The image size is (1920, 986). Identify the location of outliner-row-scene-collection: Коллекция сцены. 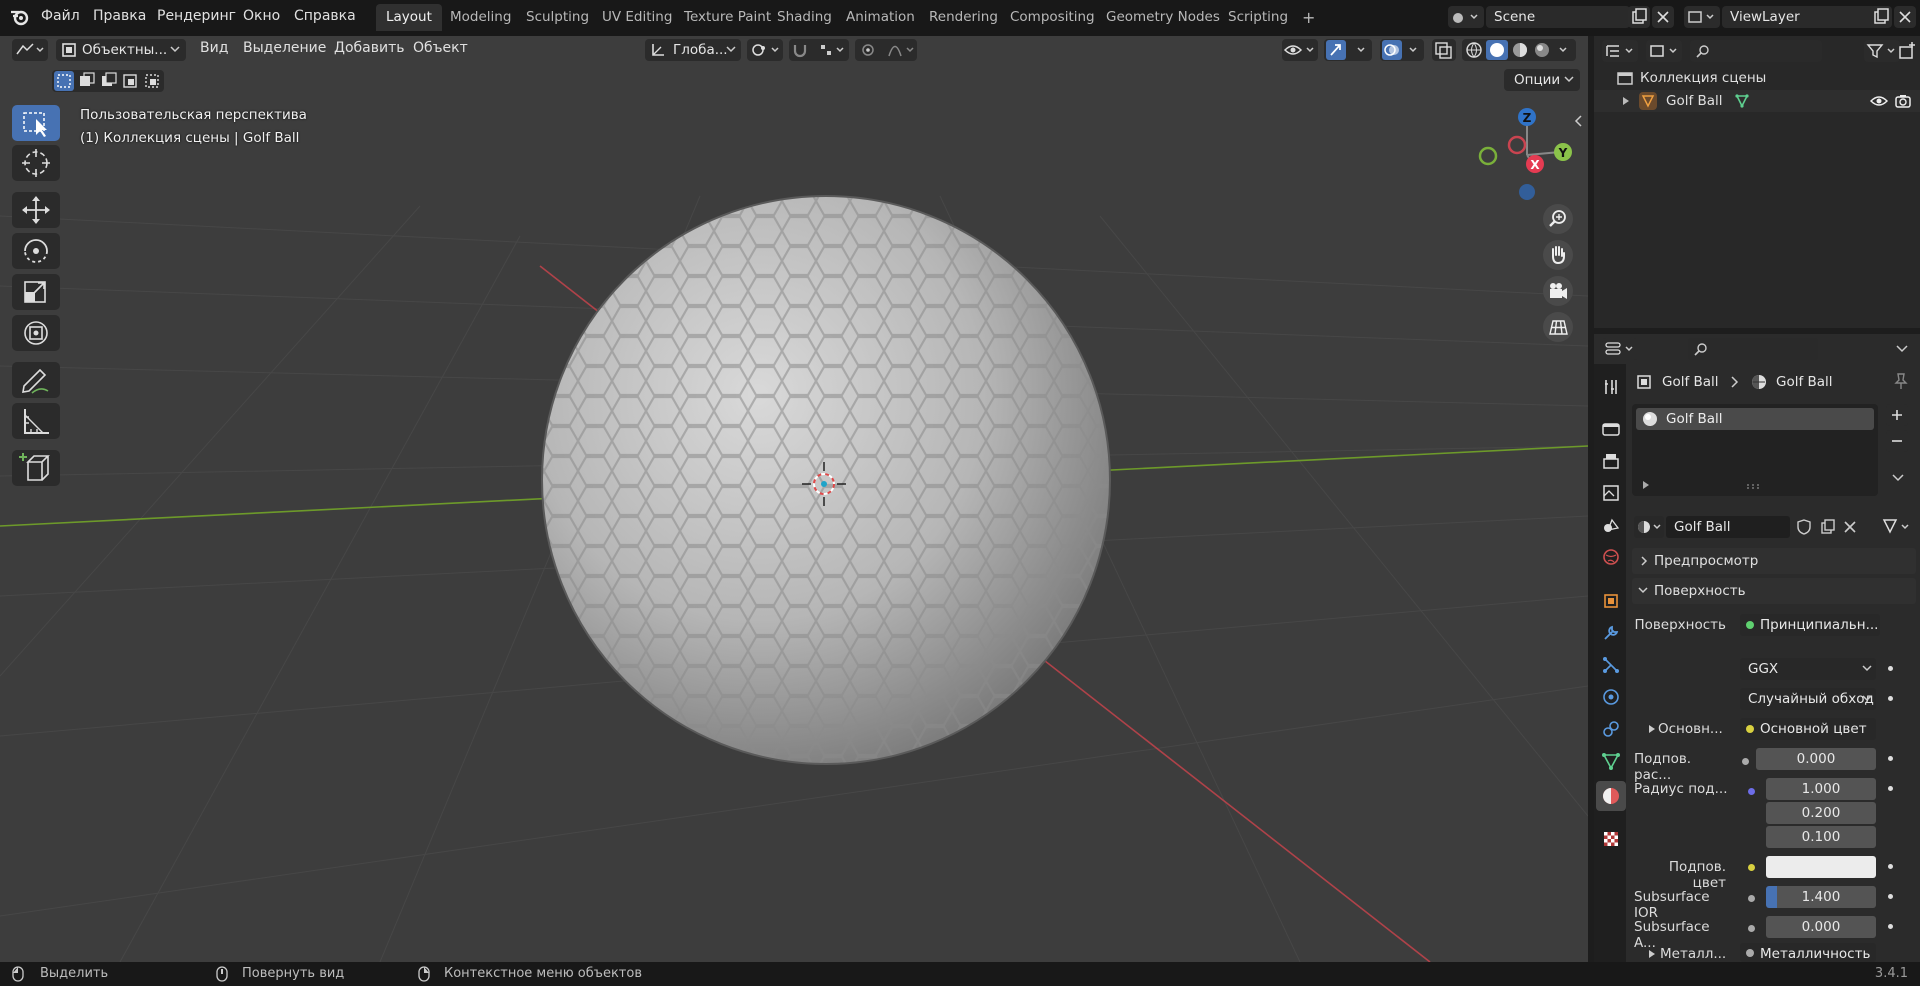
(1757, 78).